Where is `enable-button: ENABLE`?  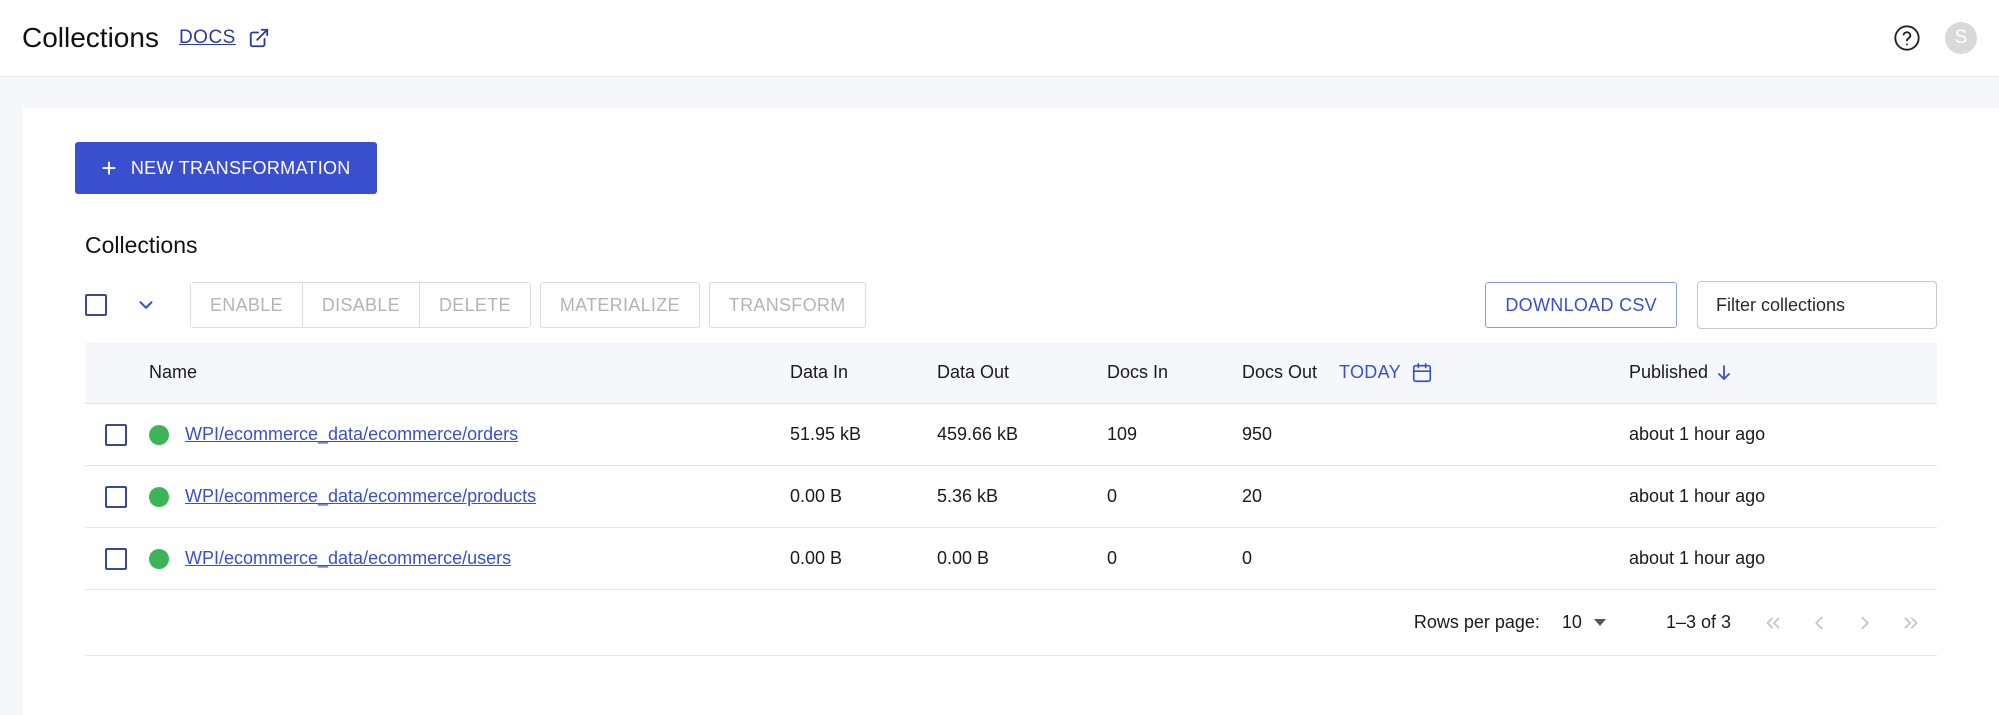 enable-button: ENABLE is located at coordinates (247, 305).